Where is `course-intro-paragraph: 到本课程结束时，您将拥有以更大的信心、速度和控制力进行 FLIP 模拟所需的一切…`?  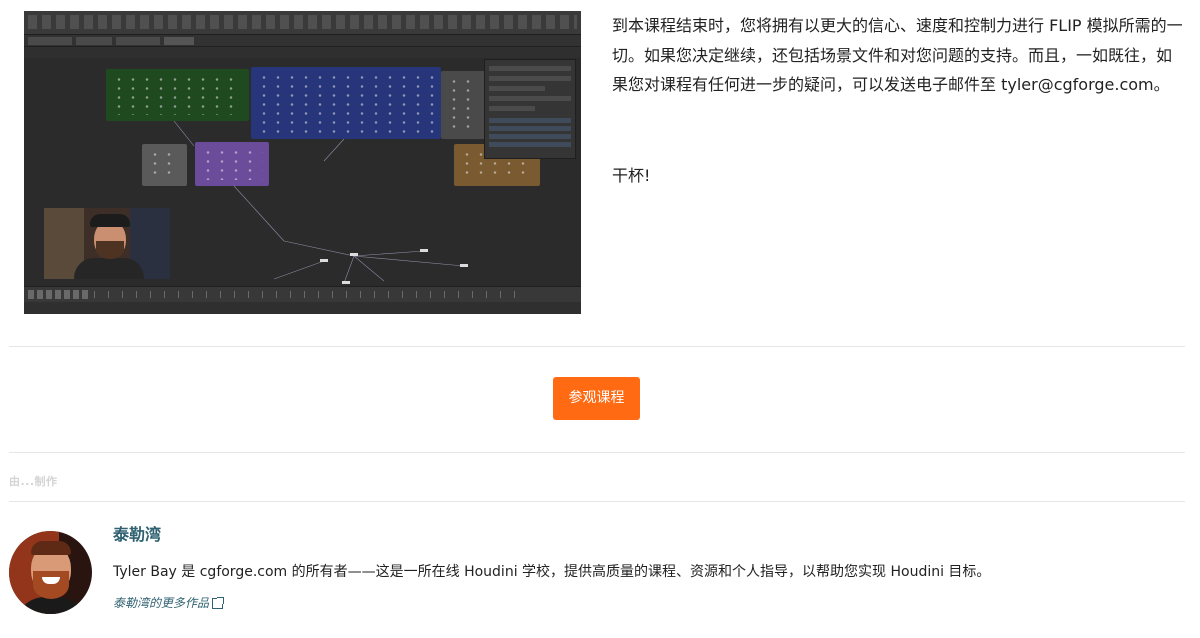
course-intro-paragraph: 到本课程结束时，您将拥有以更大的信心、速度和控制力进行 FLIP 模拟所需的一切… is located at coordinates (897, 55).